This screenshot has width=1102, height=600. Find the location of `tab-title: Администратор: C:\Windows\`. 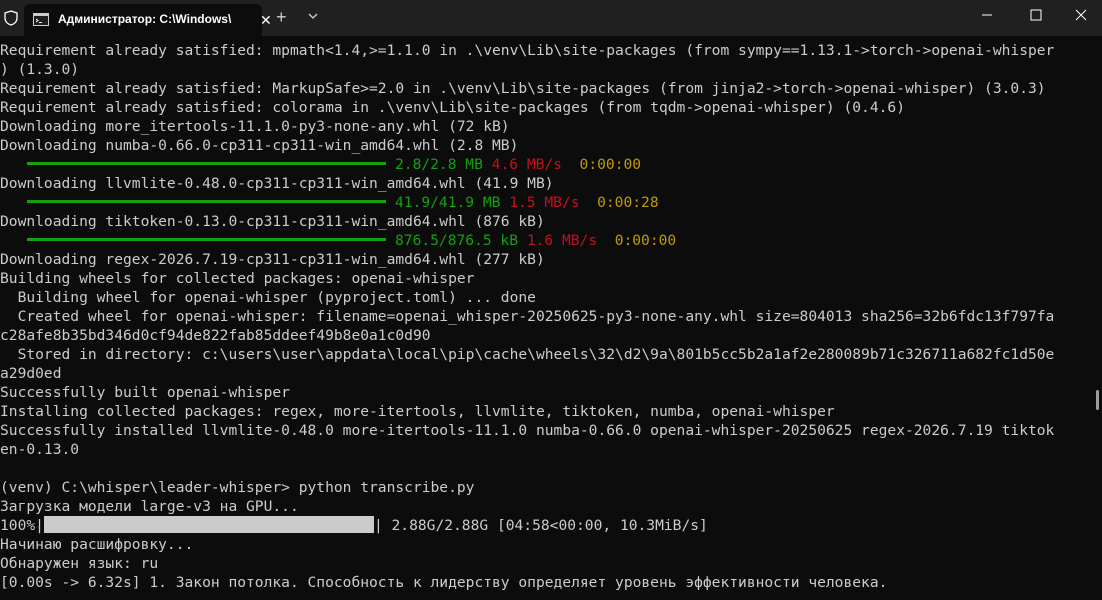

tab-title: Администратор: C:\Windows\ is located at coordinates (145, 19).